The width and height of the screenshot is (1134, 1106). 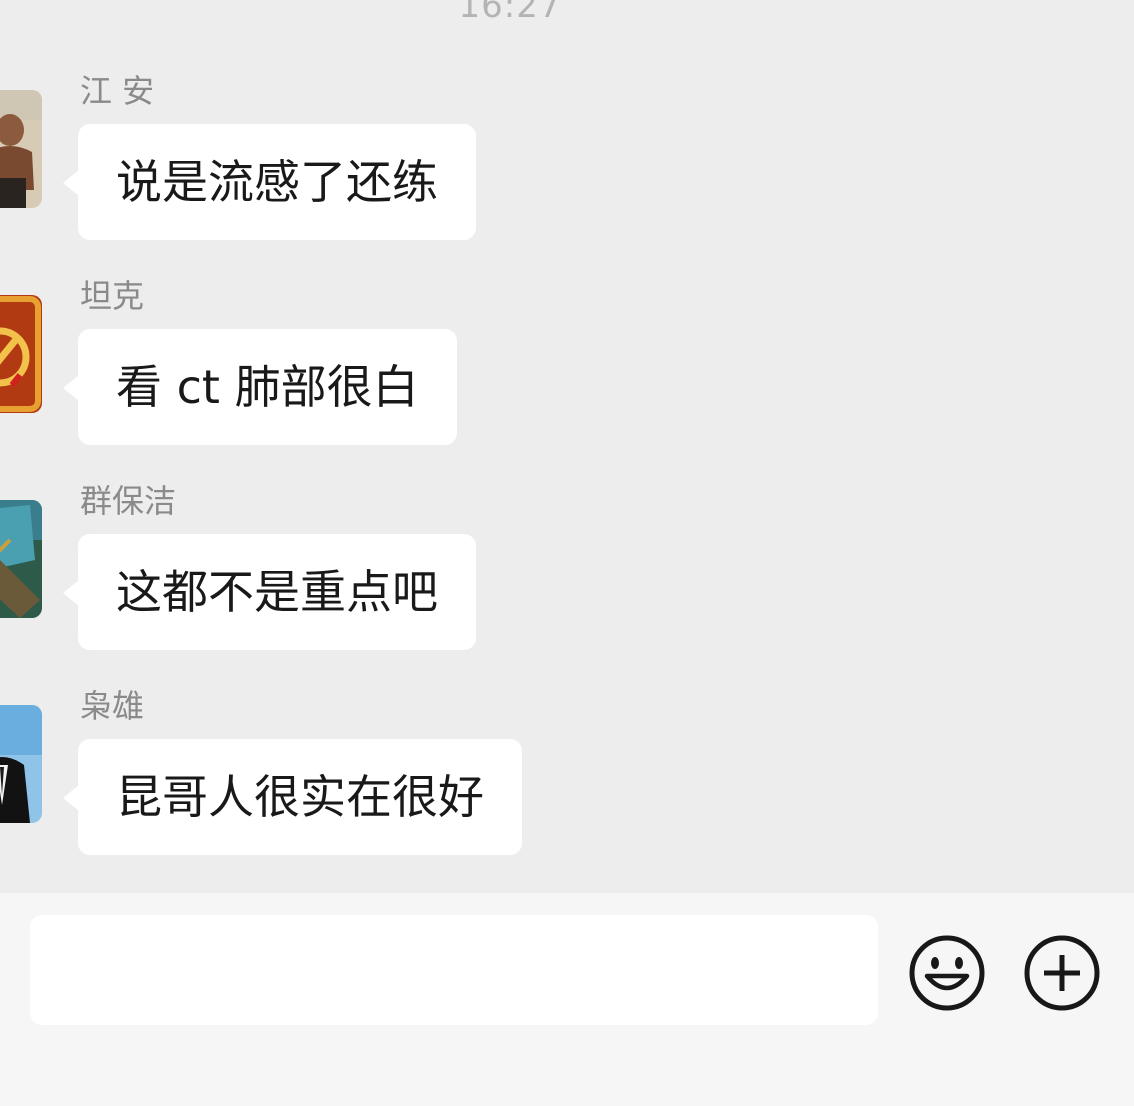 What do you see at coordinates (117, 91) in the screenshot?
I see `sender-name: 江 安` at bounding box center [117, 91].